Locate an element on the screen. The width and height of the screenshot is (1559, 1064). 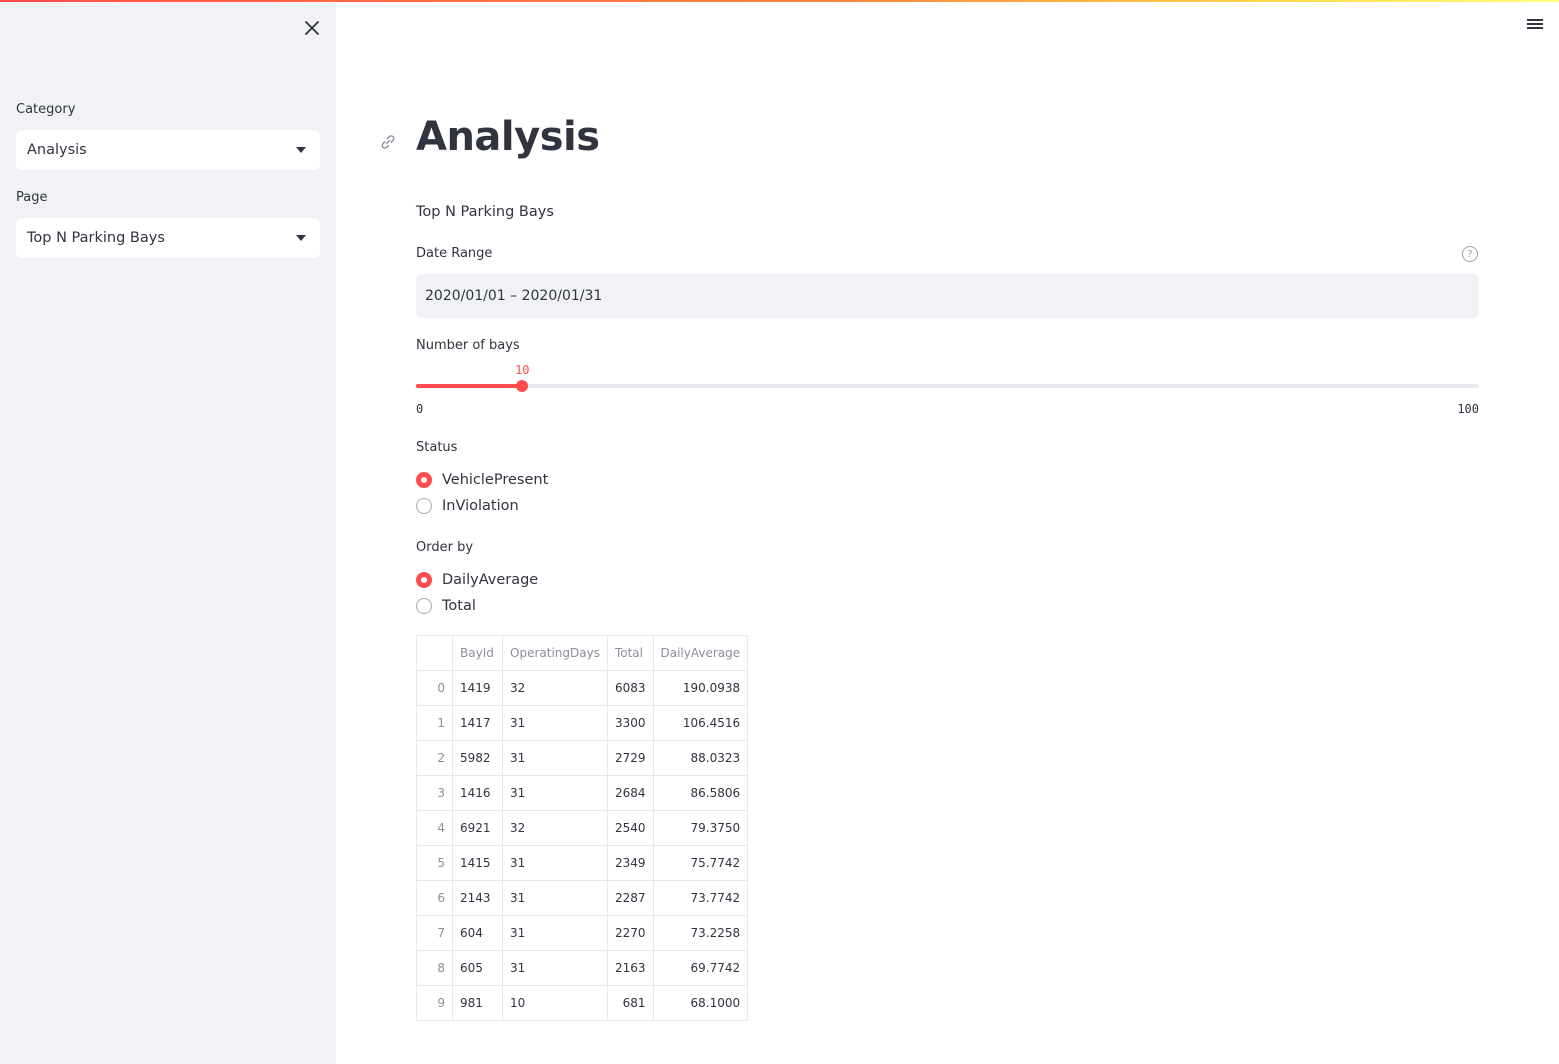
category-select-value: Analysis is located at coordinates (57, 150).